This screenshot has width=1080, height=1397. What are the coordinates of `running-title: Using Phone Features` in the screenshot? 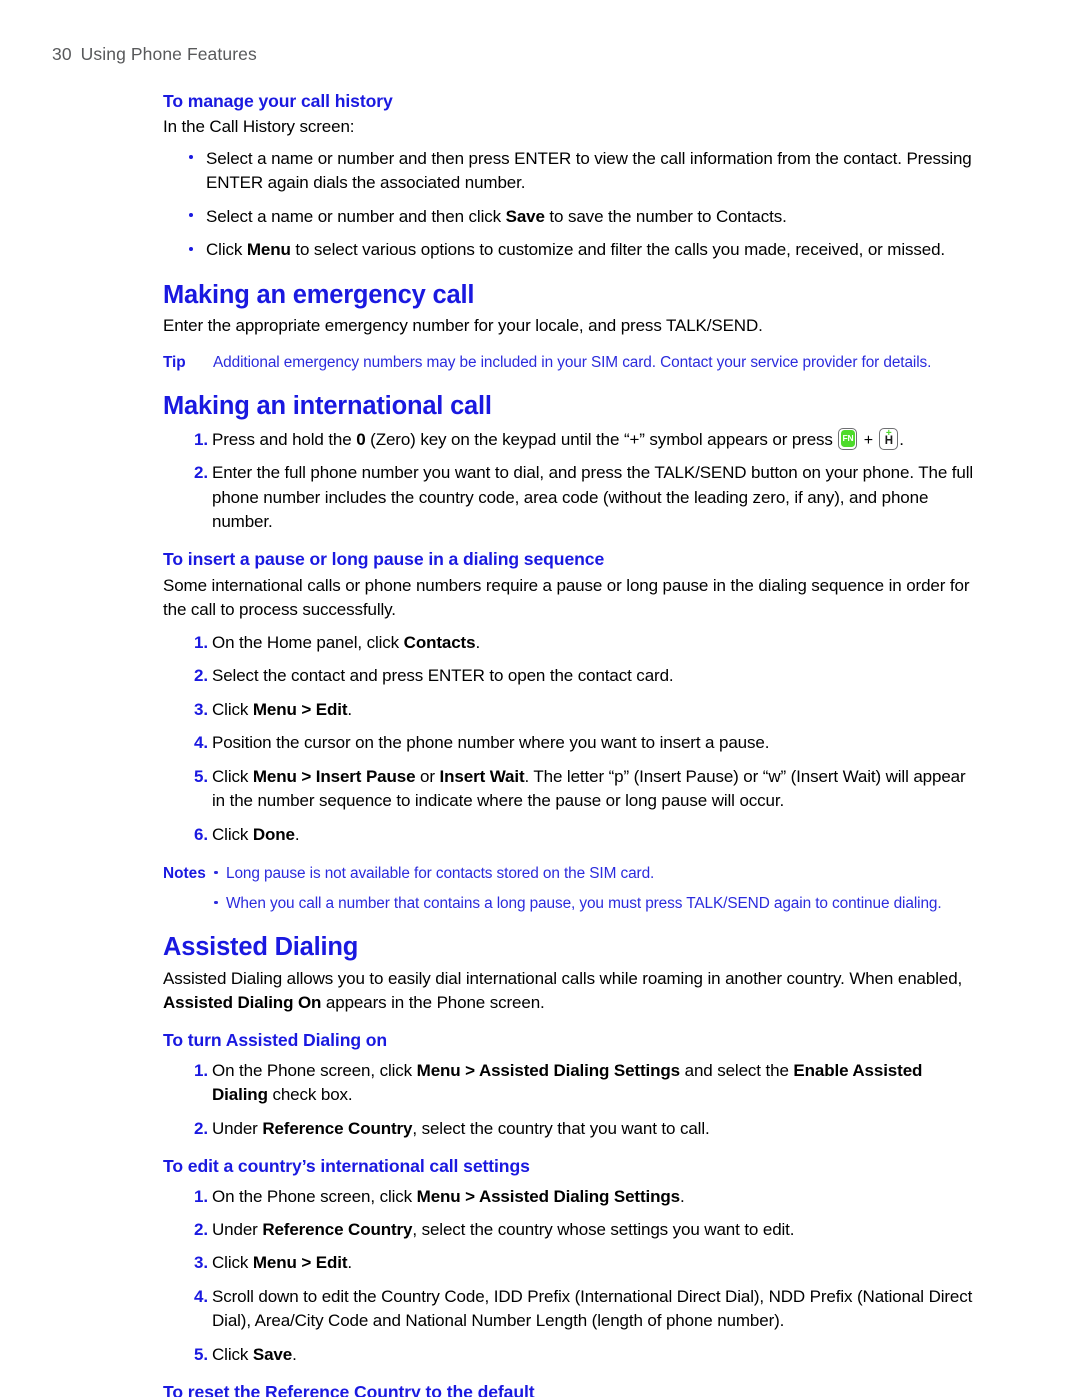 It's located at (168, 54).